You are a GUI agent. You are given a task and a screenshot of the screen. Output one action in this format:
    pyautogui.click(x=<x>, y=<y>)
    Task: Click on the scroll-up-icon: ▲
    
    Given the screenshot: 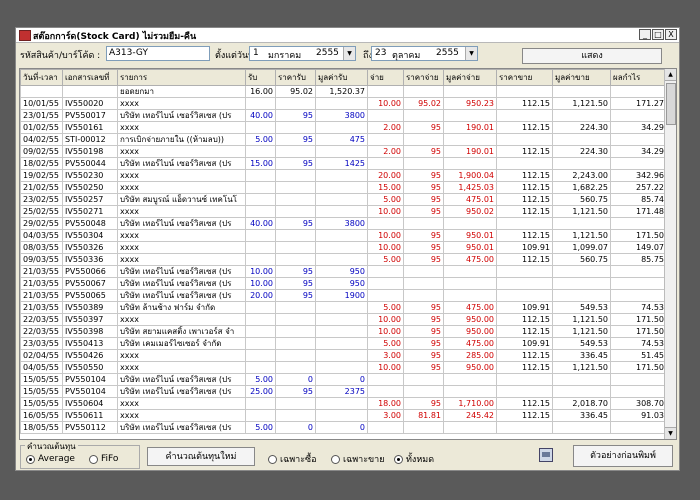 What is the action you would take?
    pyautogui.click(x=670, y=75)
    